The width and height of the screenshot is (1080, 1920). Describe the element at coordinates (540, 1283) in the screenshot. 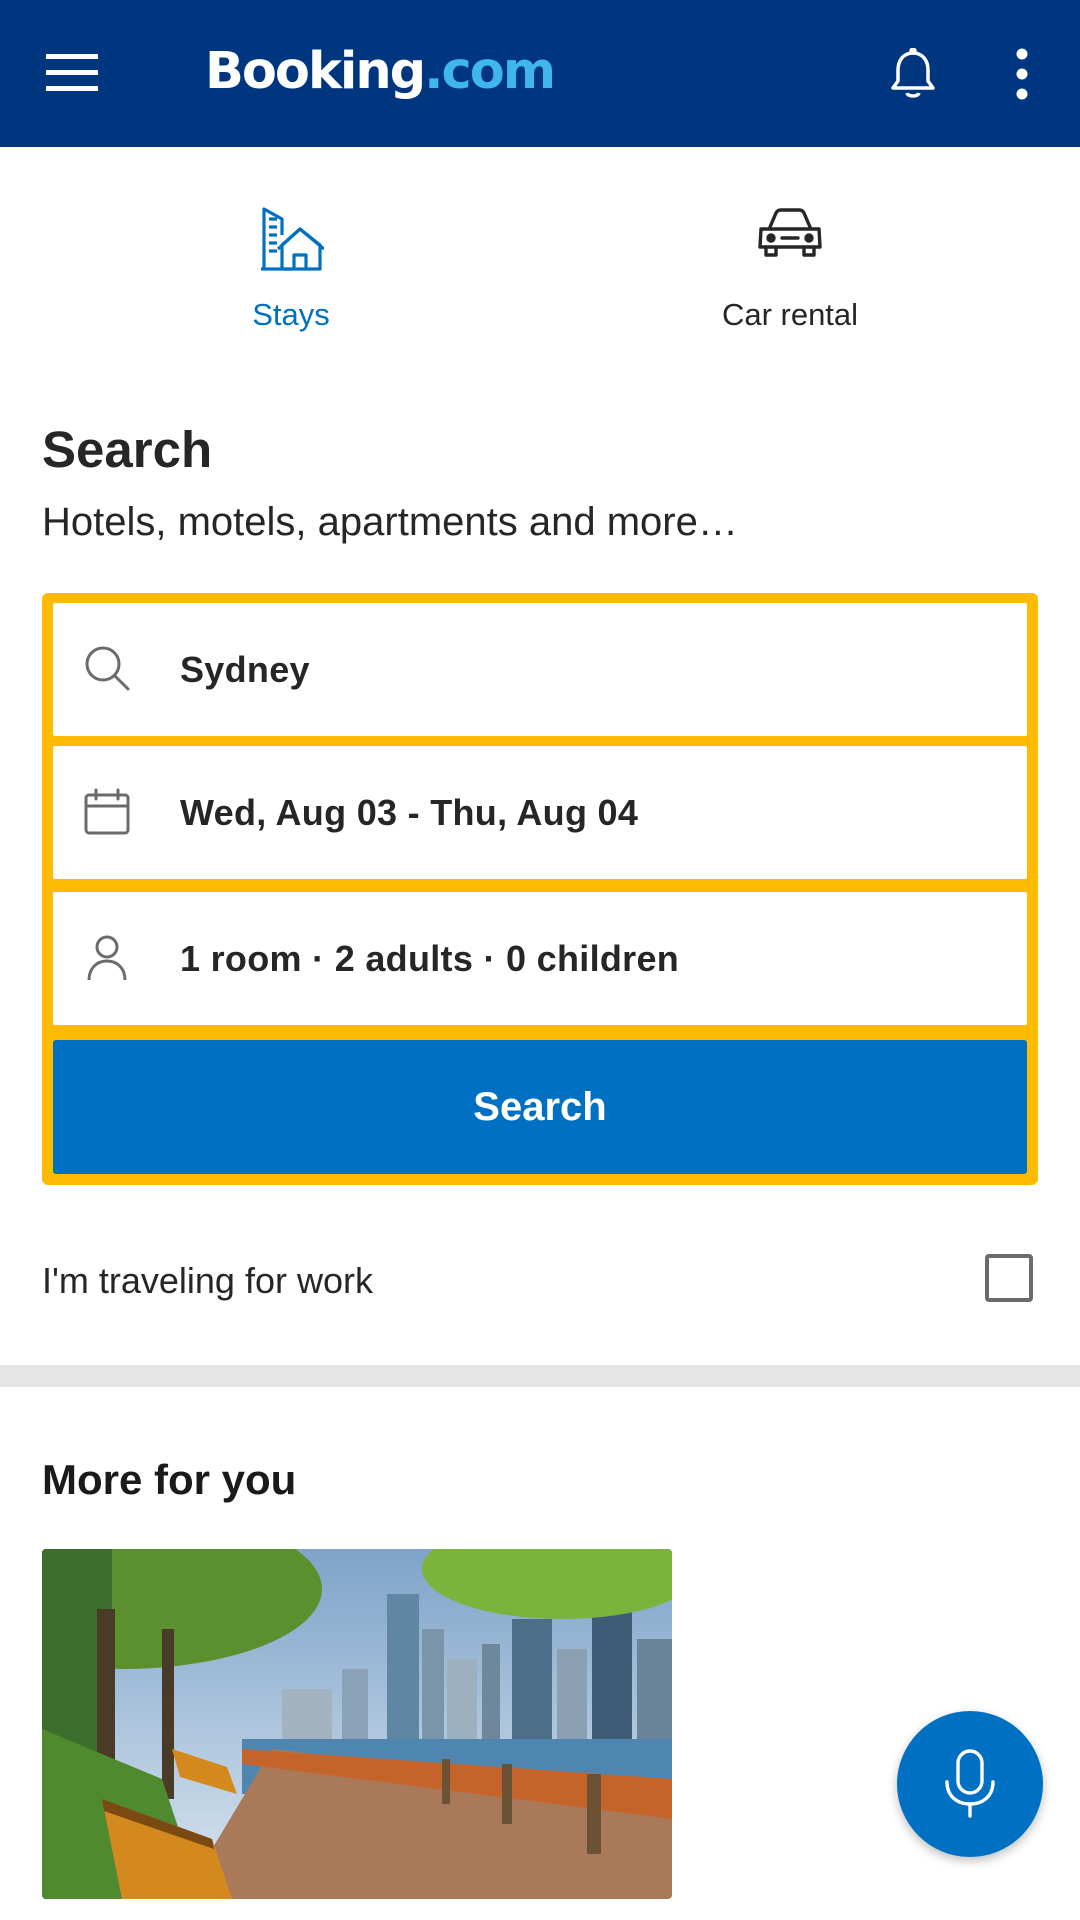

I see `work-travel-row: I'm traveling for work` at that location.